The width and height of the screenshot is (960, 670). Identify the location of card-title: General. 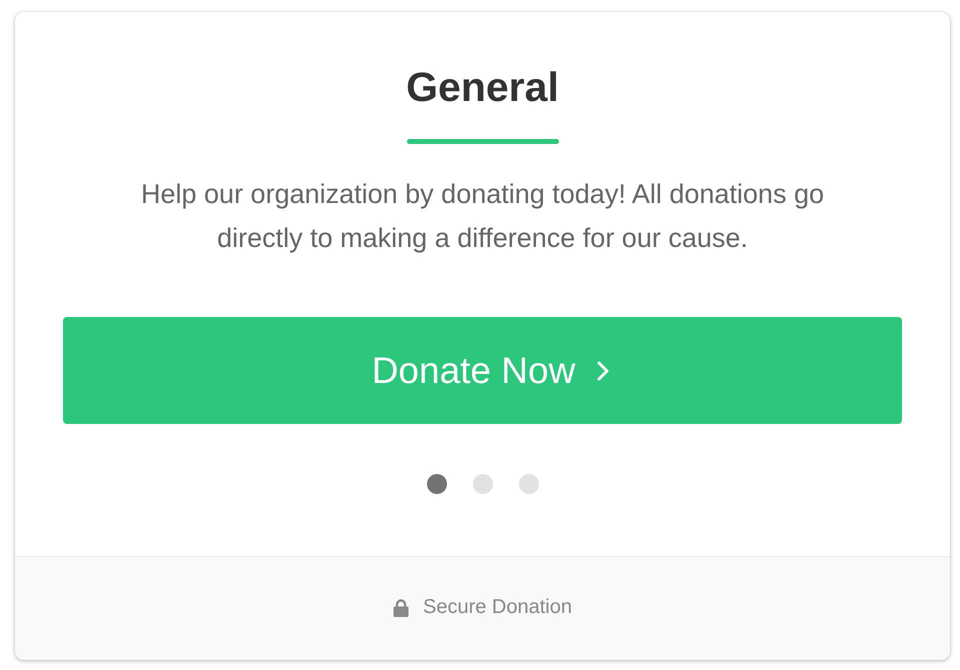
(482, 87).